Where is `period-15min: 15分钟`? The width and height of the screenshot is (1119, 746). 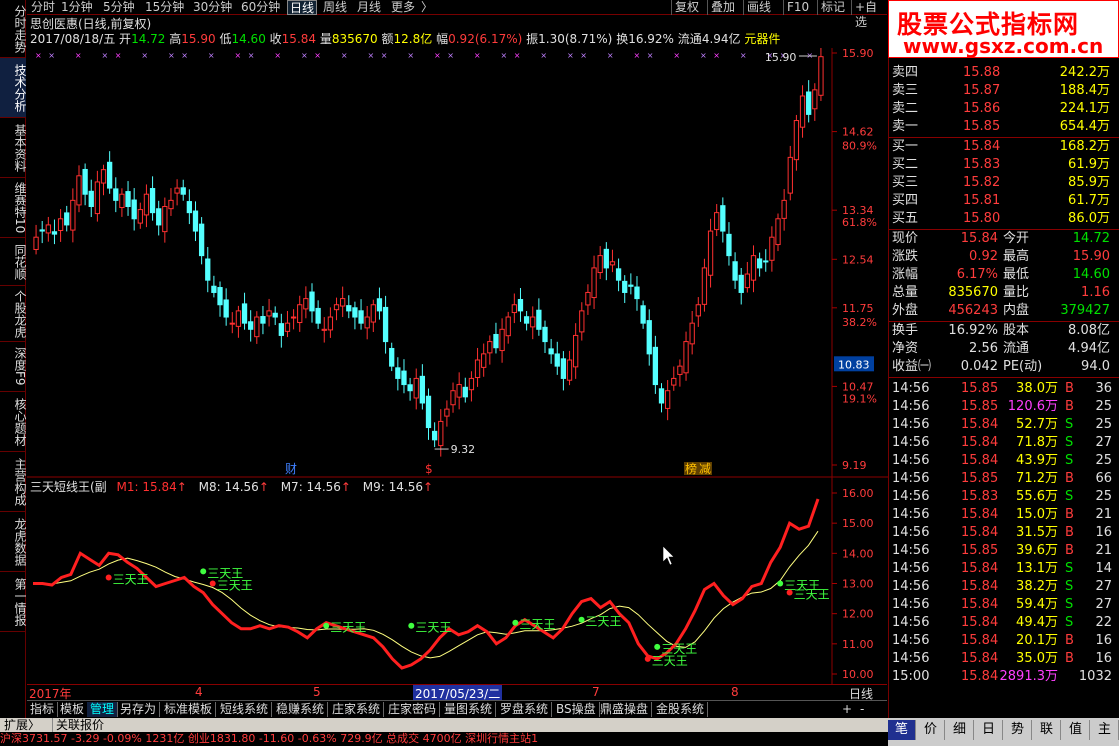
period-15min: 15分钟 is located at coordinates (164, 7).